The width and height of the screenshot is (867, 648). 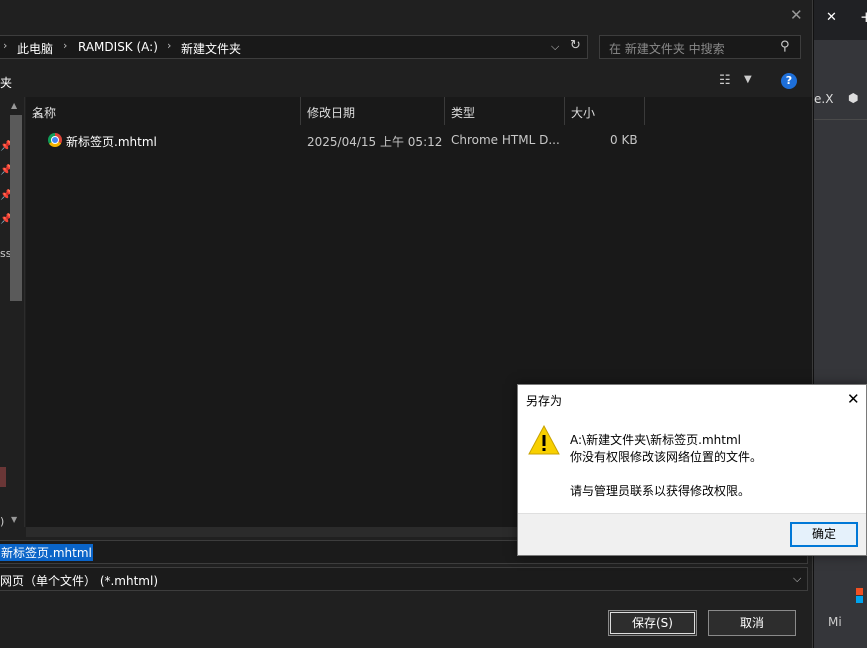 I want to click on filetype-value: 网页（单个文件） (*.mhtml), so click(x=79, y=581).